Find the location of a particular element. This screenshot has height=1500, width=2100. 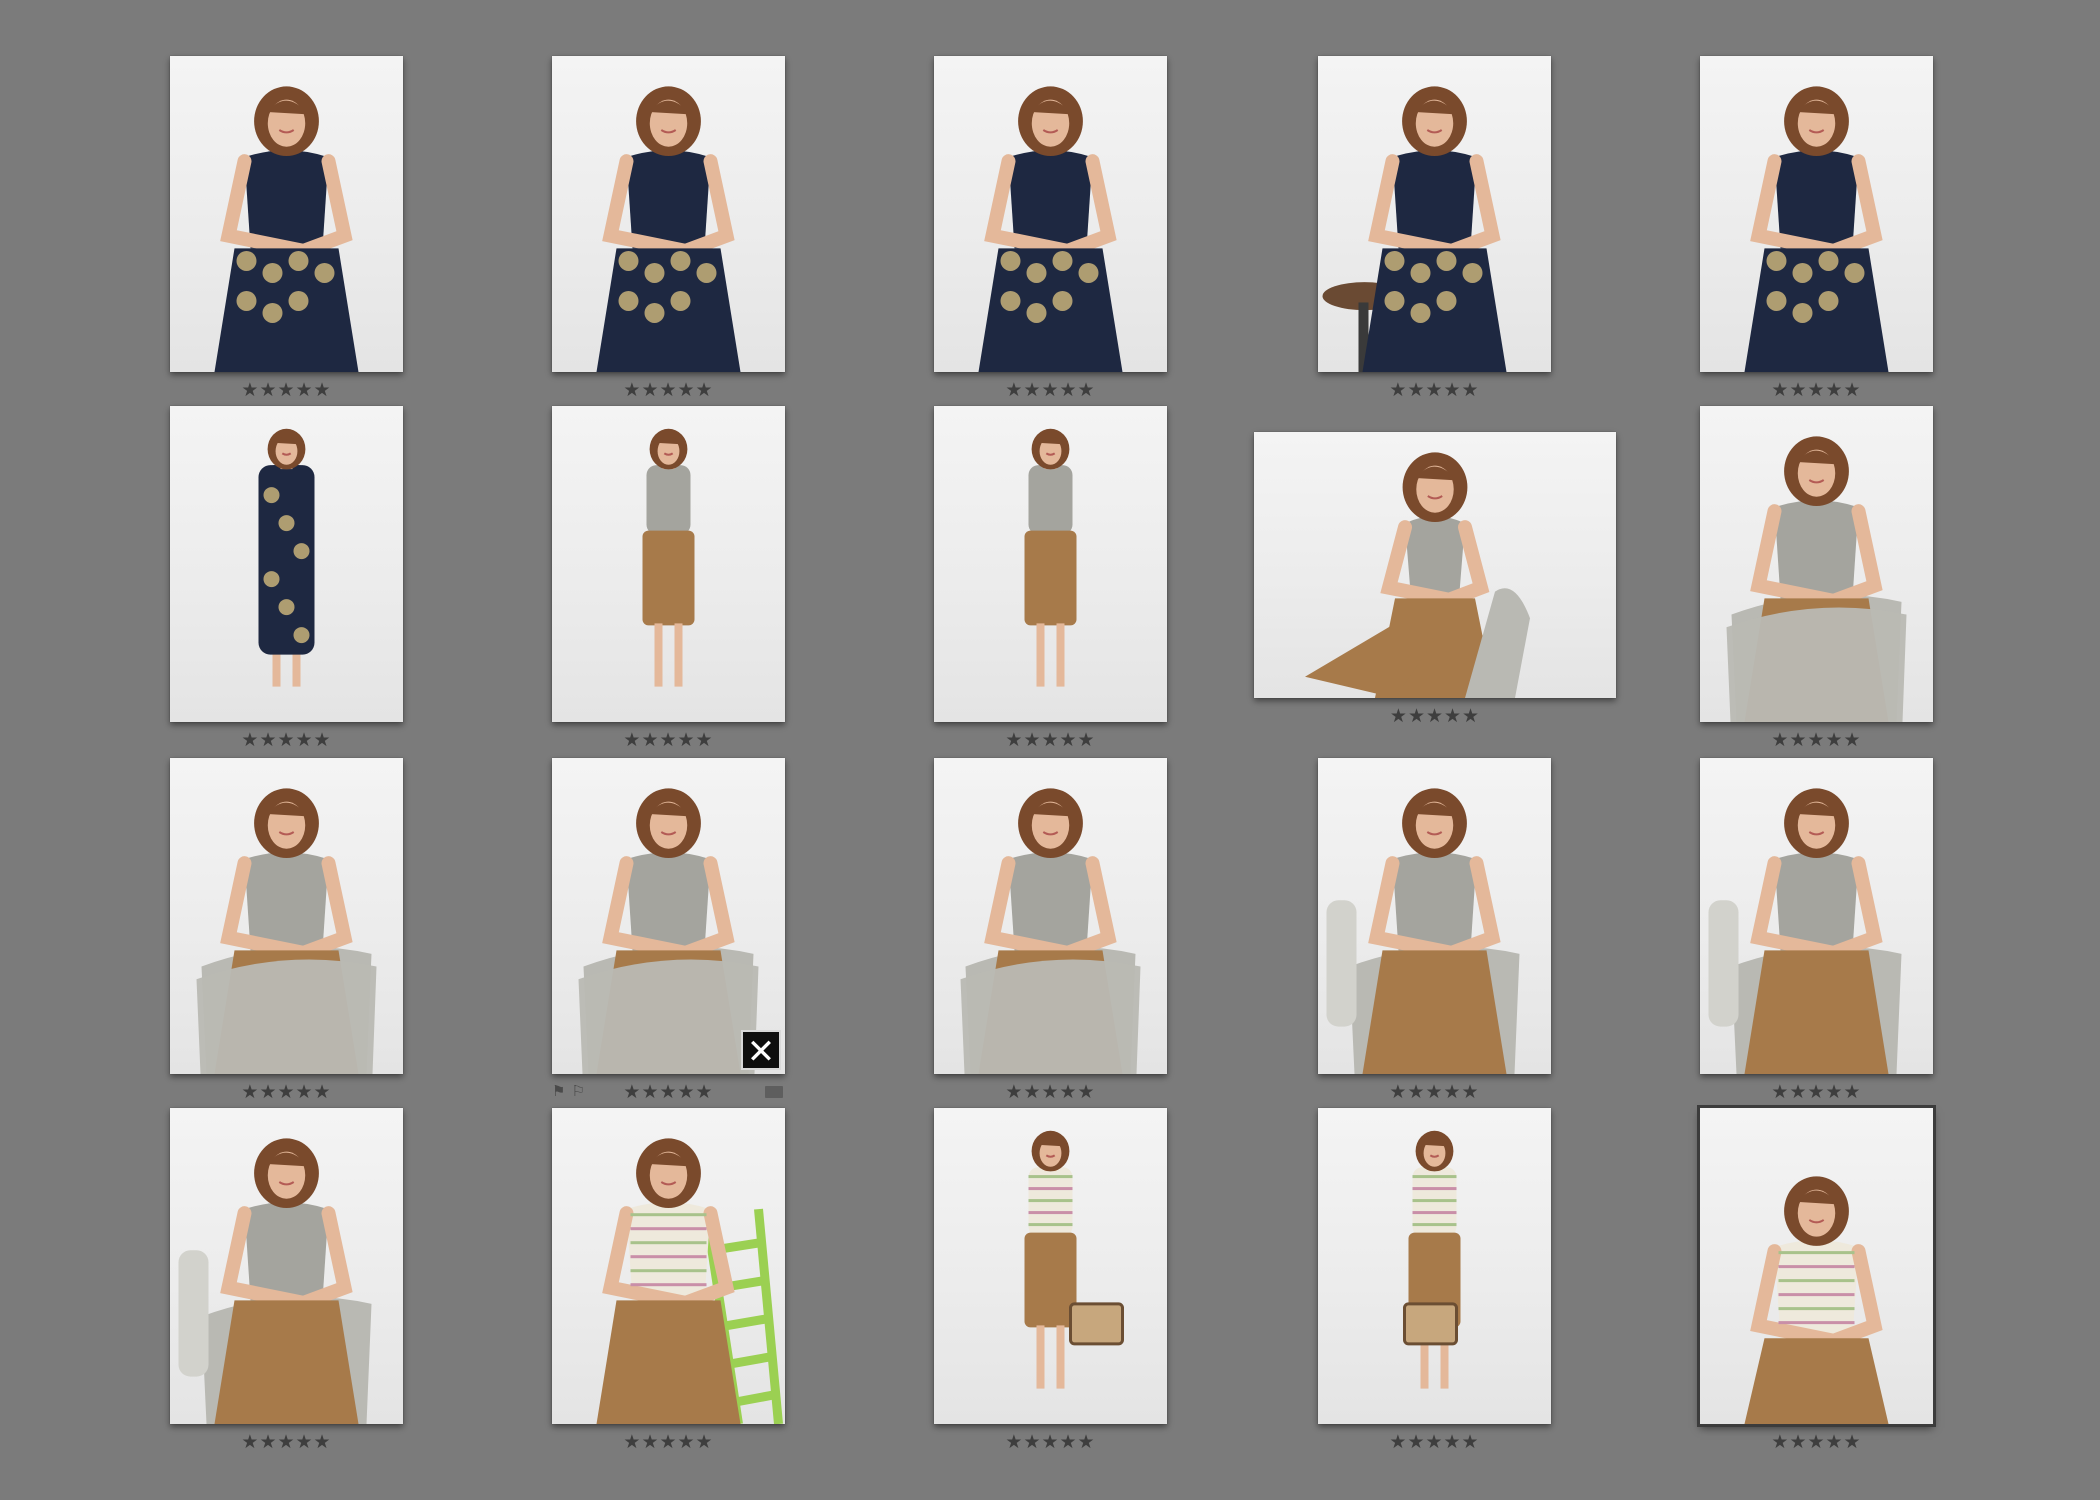

flag-controls: ⚑ ⚐ is located at coordinates (571, 1091).